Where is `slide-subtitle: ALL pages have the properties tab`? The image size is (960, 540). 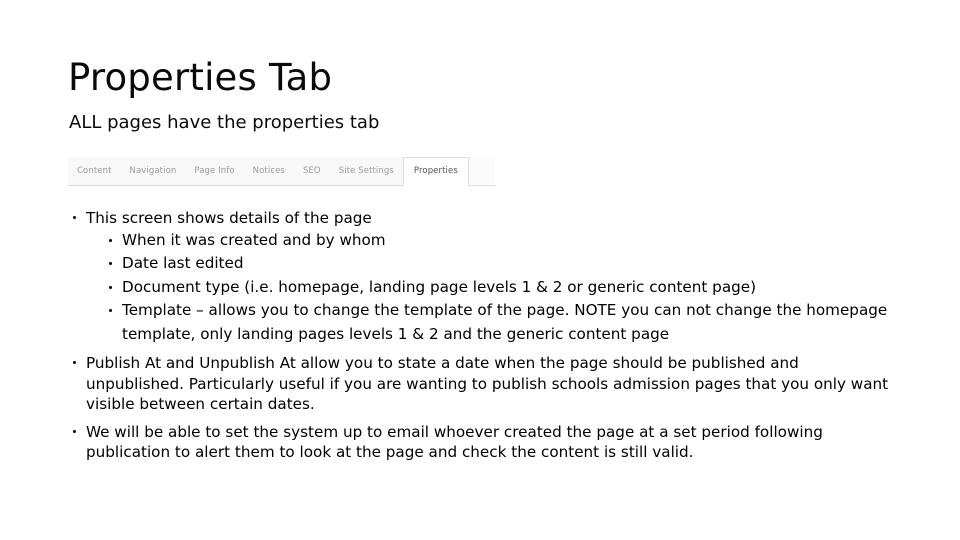
slide-subtitle: ALL pages have the properties tab is located at coordinates (224, 122).